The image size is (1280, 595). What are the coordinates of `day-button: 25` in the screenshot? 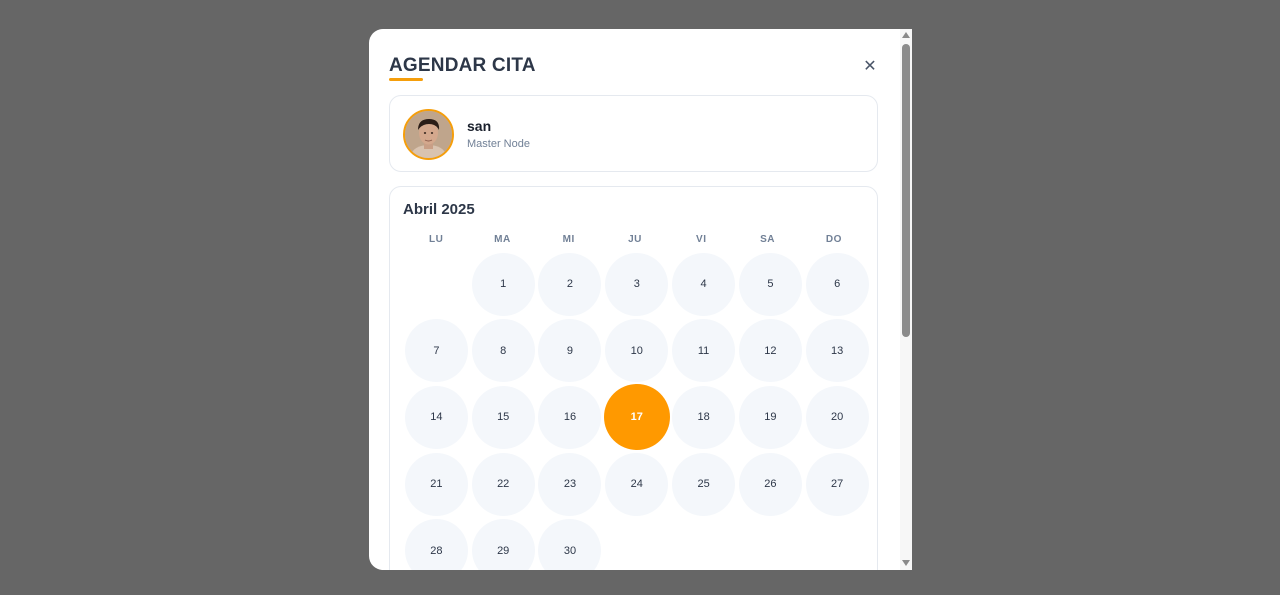 It's located at (704, 484).